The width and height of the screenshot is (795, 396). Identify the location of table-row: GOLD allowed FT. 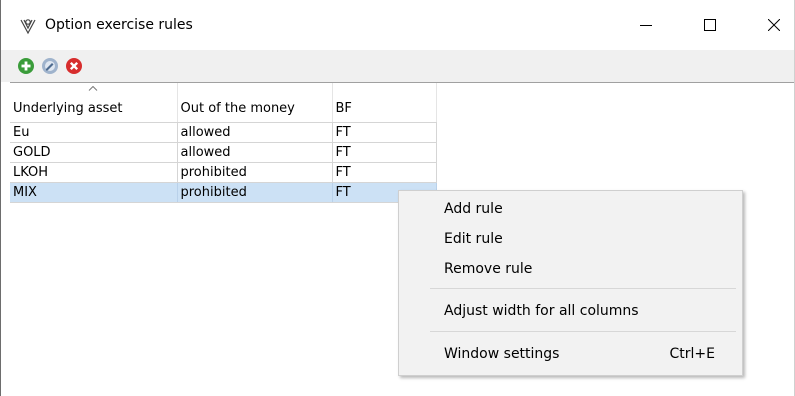
(223, 152).